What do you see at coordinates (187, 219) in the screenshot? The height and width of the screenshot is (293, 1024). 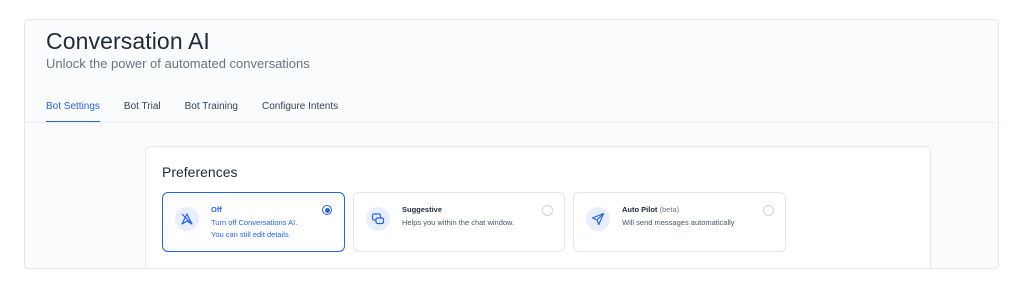 I see `send-off-icon` at bounding box center [187, 219].